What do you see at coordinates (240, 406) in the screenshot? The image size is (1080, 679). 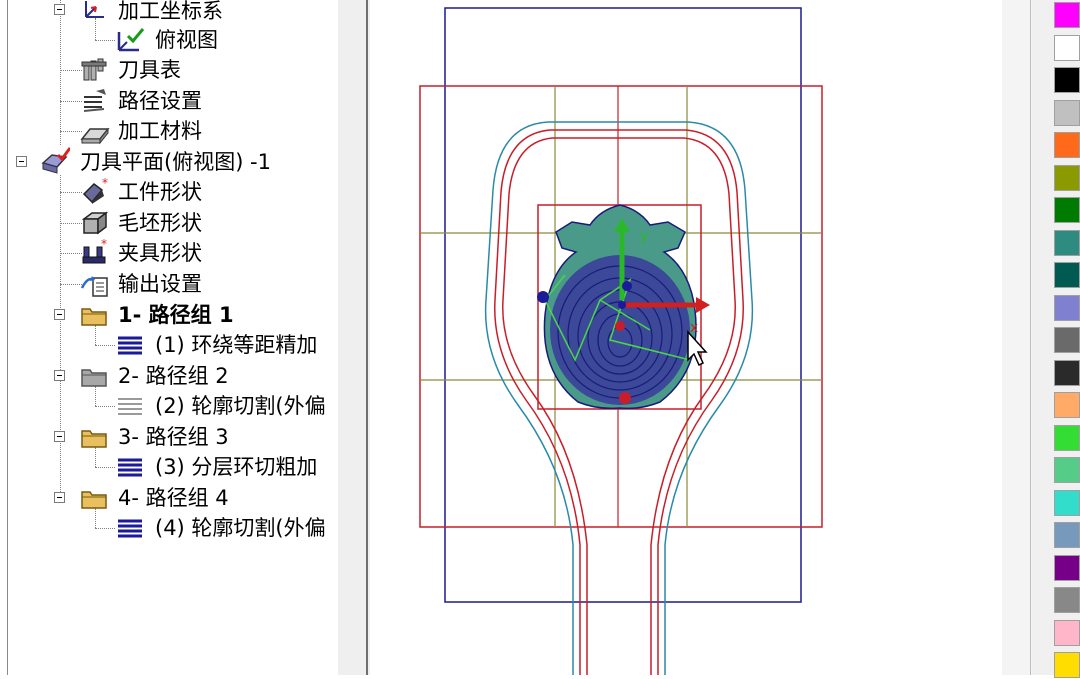 I see `tree-item-label: (2) 轮廓切割(外偏` at bounding box center [240, 406].